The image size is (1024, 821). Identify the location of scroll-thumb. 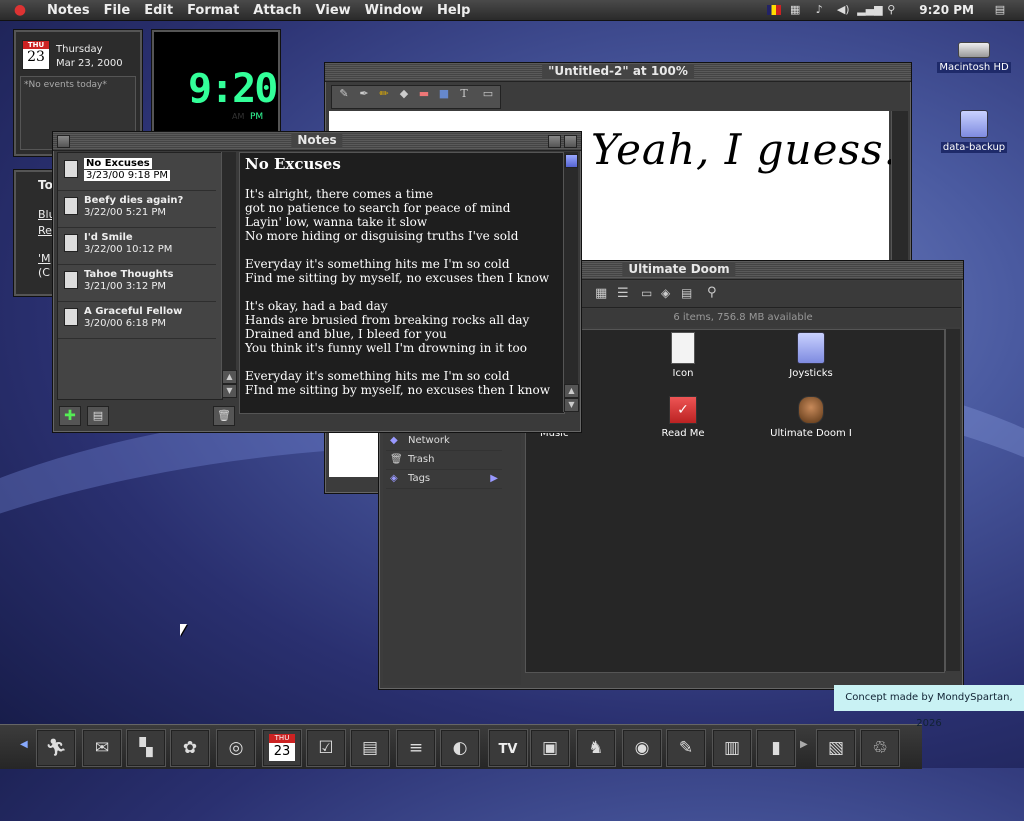
(571, 161).